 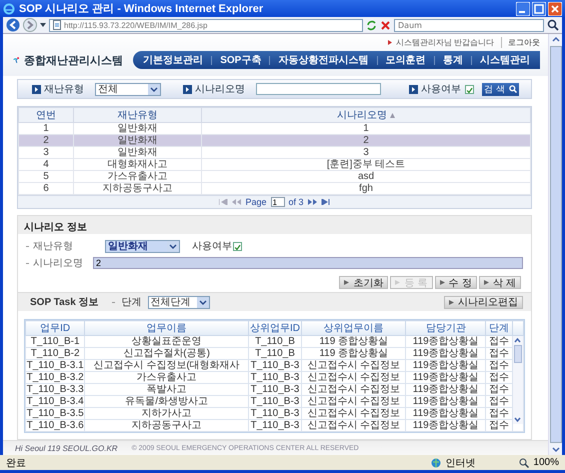 What do you see at coordinates (363, 283) in the screenshot?
I see `action-button: 초기화` at bounding box center [363, 283].